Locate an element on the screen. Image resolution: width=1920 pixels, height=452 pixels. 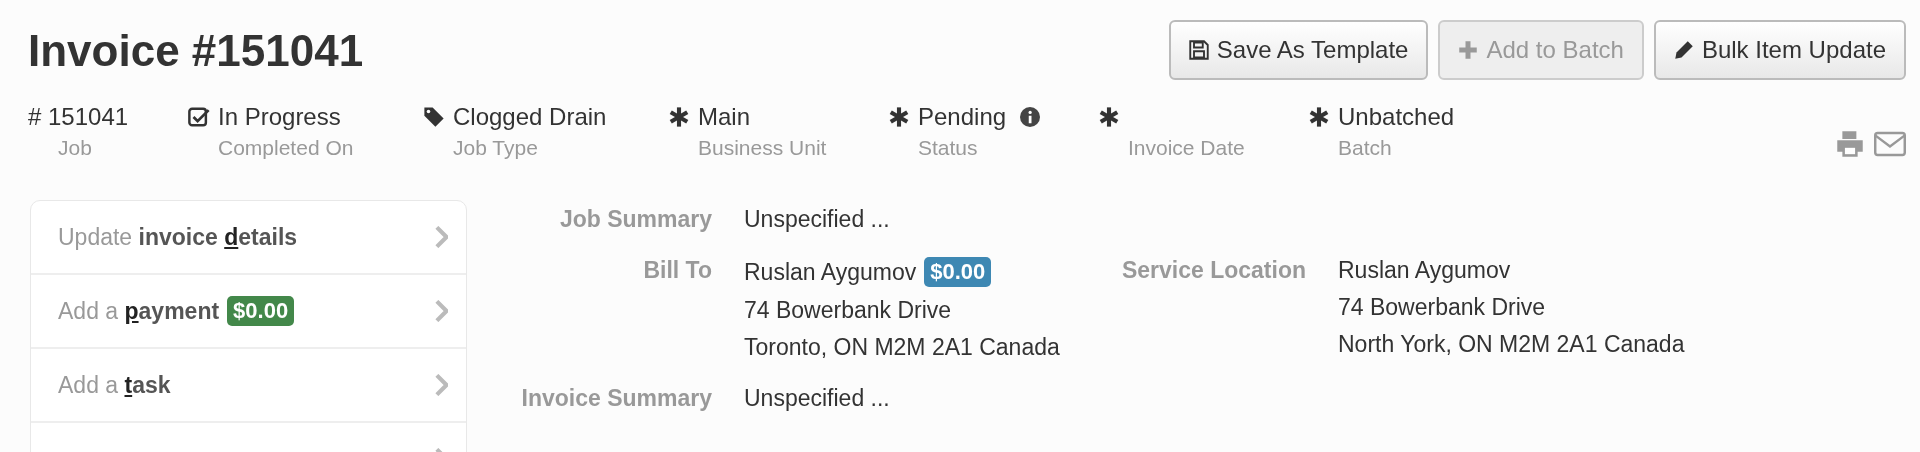
info-icon is located at coordinates (1030, 117).